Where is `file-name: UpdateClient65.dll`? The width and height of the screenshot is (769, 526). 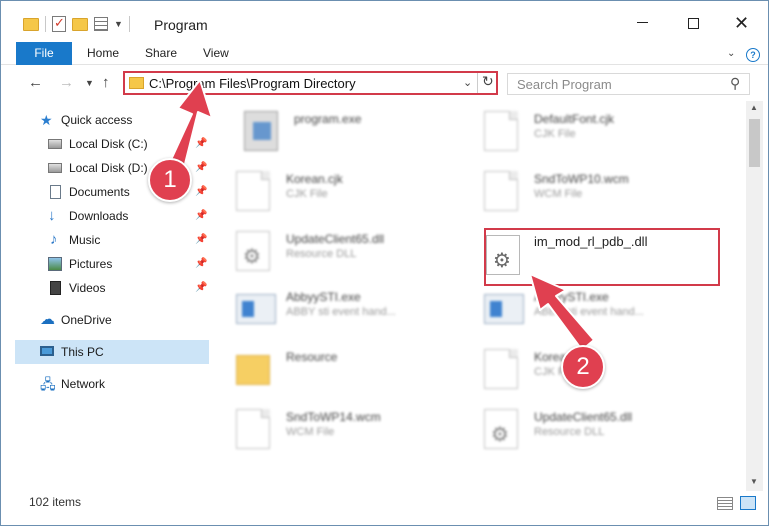 file-name: UpdateClient65.dll is located at coordinates (335, 239).